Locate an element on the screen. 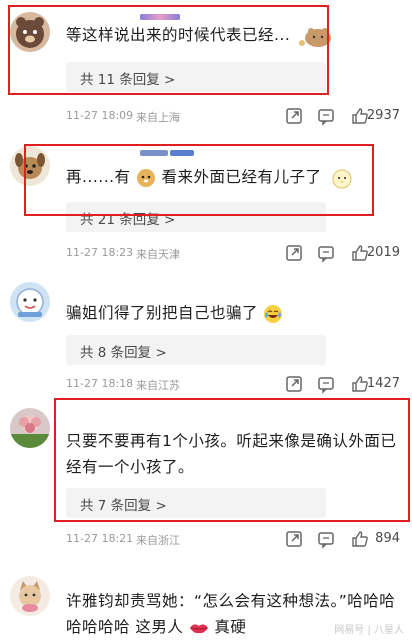  timestamp: 11-27 18:23 is located at coordinates (100, 252).